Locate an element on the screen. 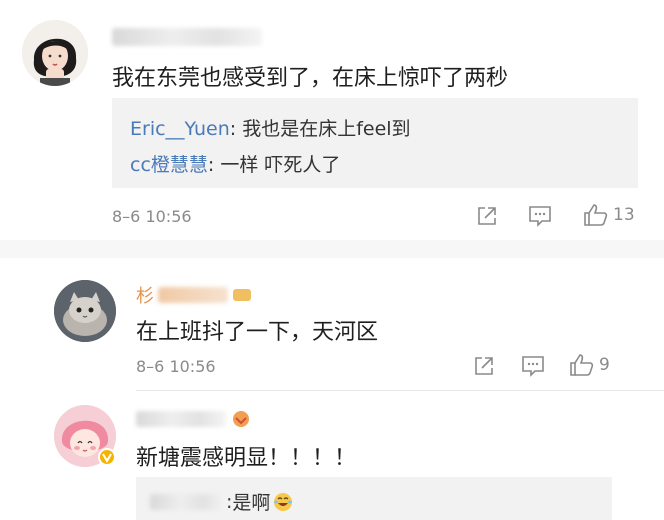 Image resolution: width=664 pixels, height=520 pixels. username: 杉 is located at coordinates (194, 295).